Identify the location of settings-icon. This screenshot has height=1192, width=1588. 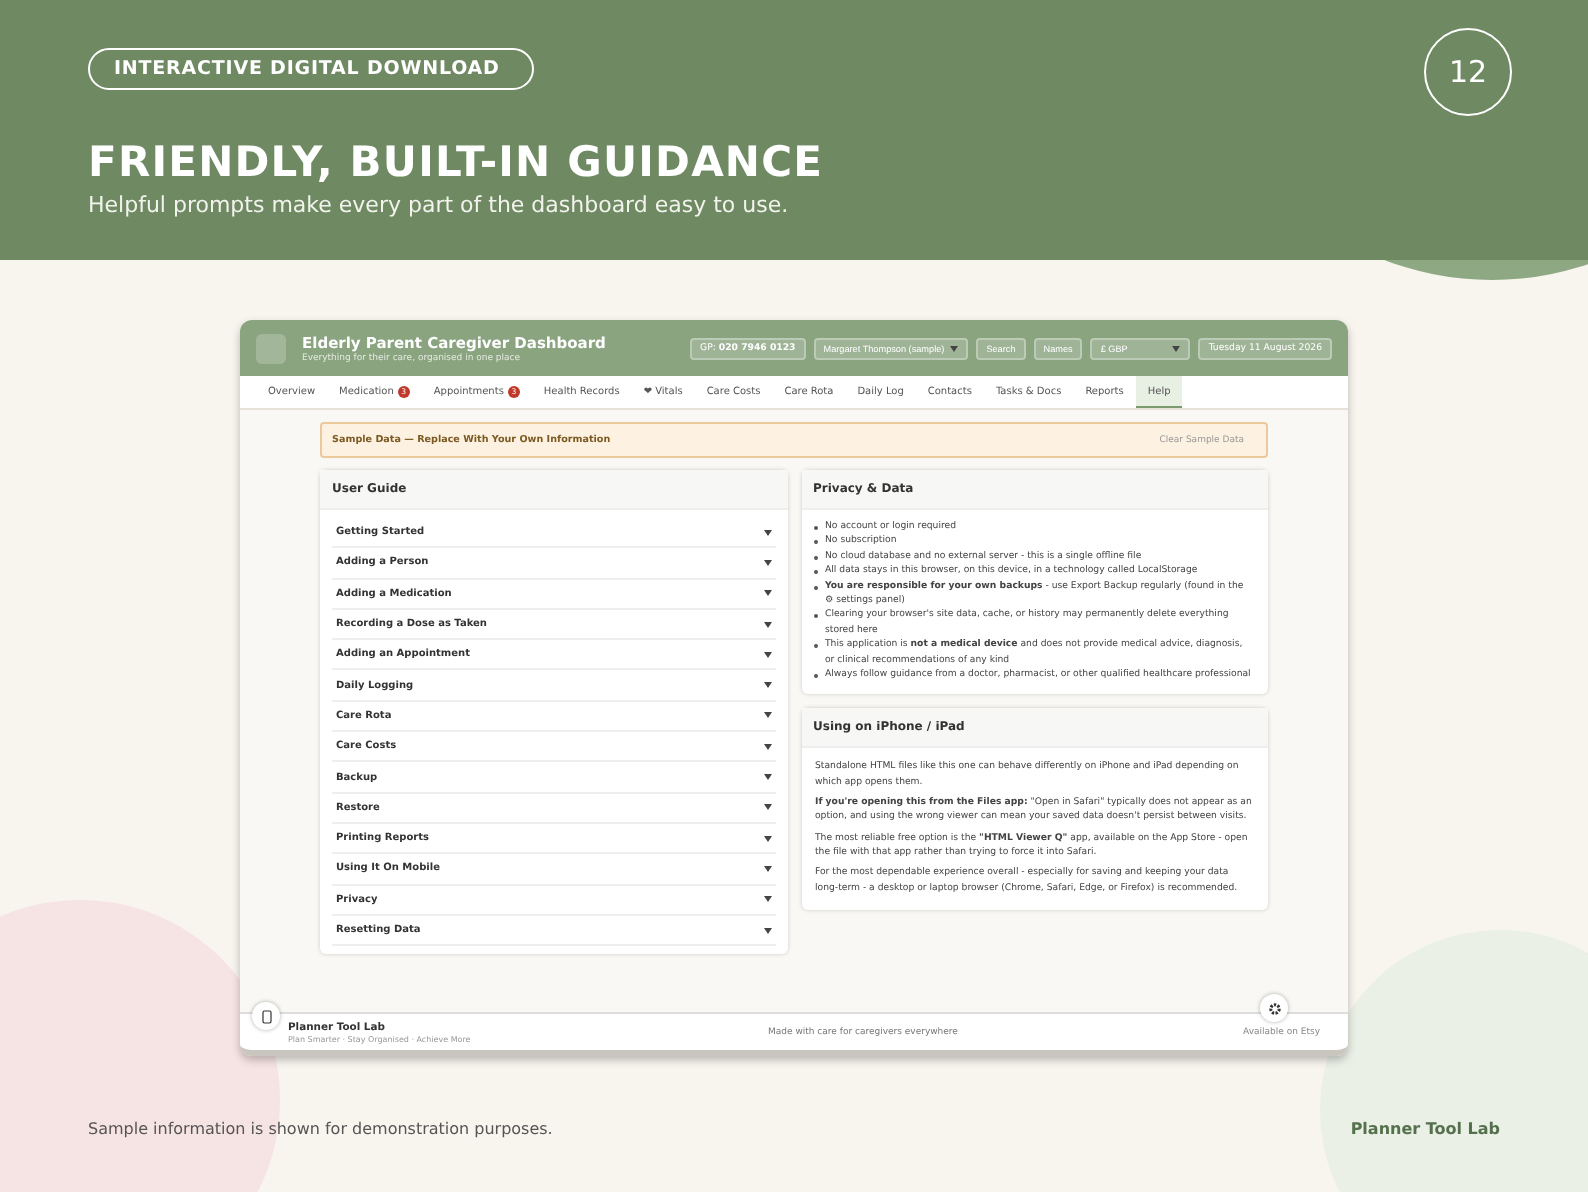
(1274, 1008).